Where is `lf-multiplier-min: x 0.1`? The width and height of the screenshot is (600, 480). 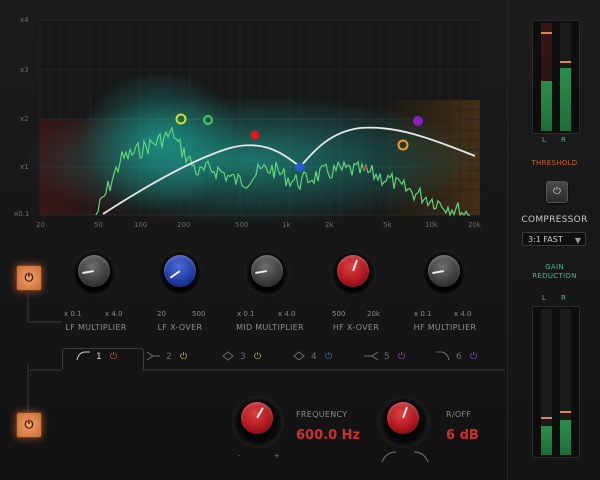 lf-multiplier-min: x 0.1 is located at coordinates (73, 314).